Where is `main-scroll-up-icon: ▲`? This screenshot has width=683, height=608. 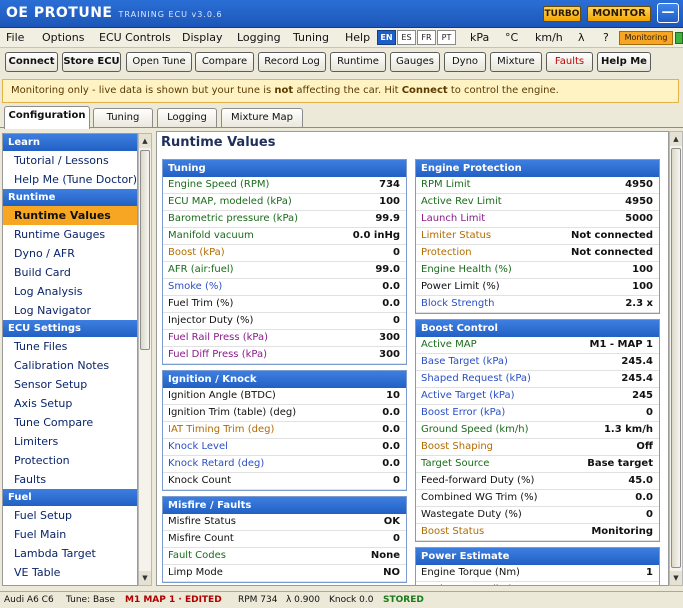 main-scroll-up-icon: ▲ is located at coordinates (676, 139).